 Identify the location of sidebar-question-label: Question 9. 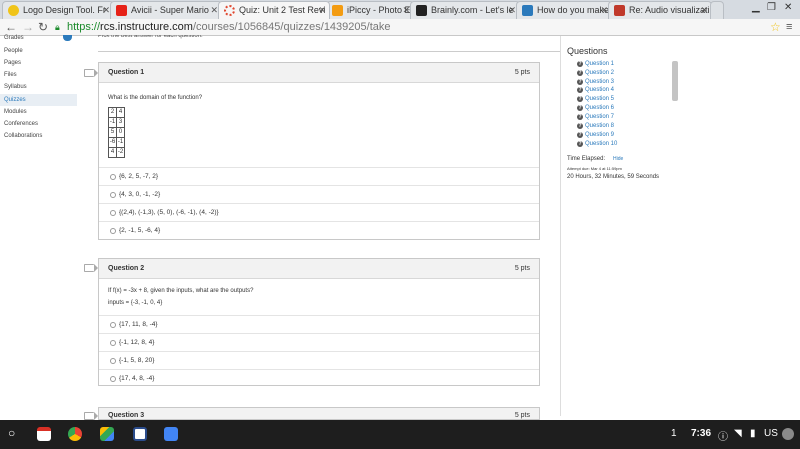
(599, 135).